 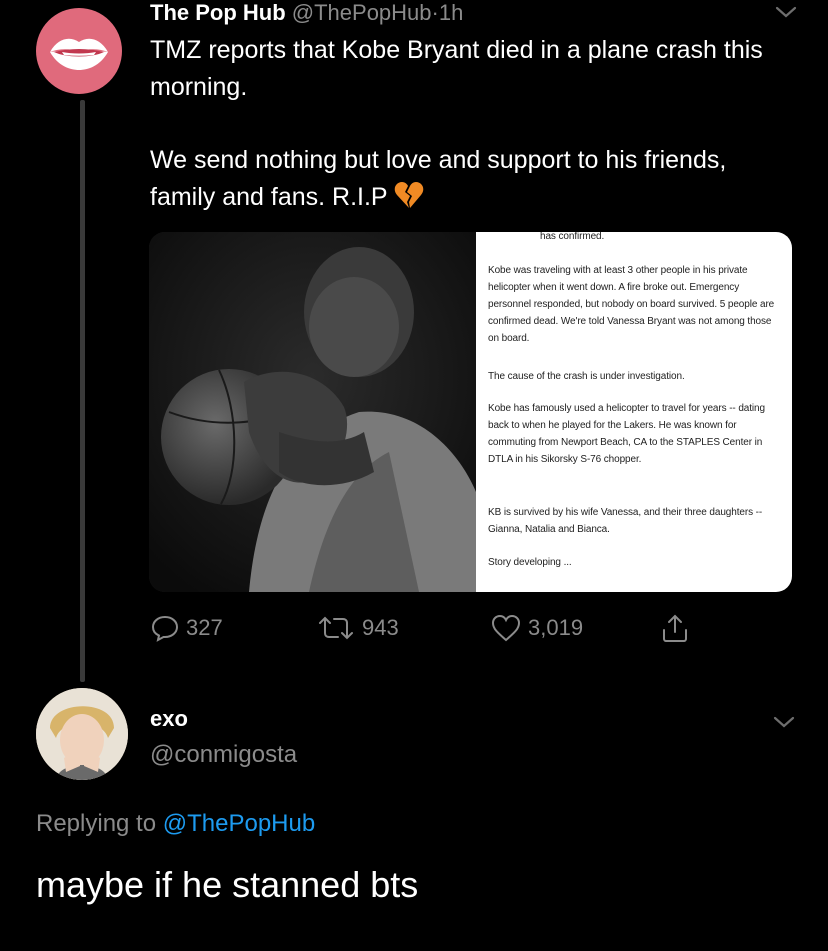 I want to click on lips-icon, so click(x=79, y=54).